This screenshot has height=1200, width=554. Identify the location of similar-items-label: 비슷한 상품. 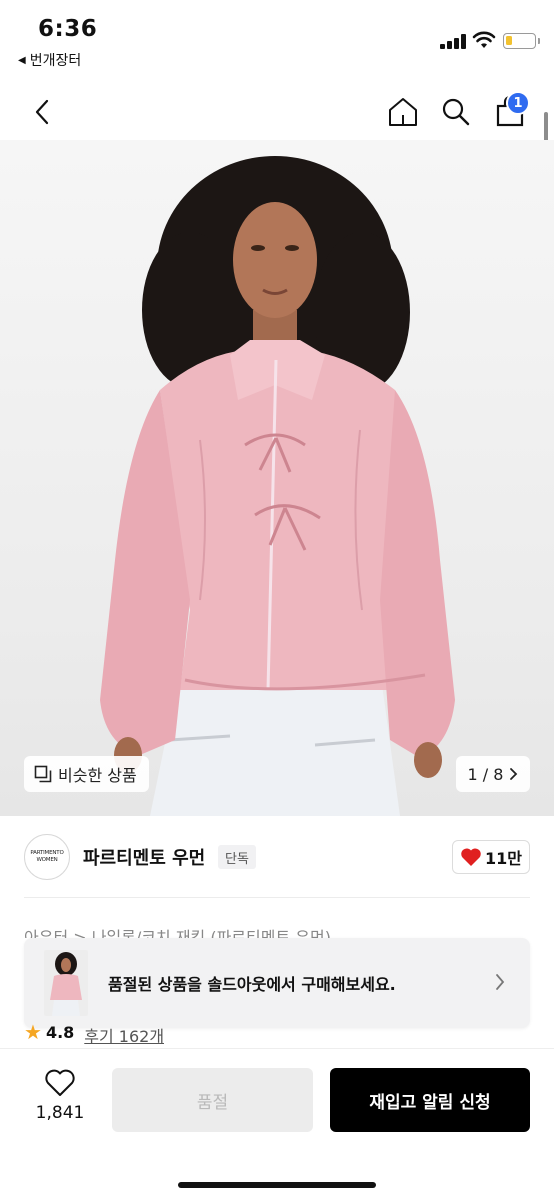
(97, 775).